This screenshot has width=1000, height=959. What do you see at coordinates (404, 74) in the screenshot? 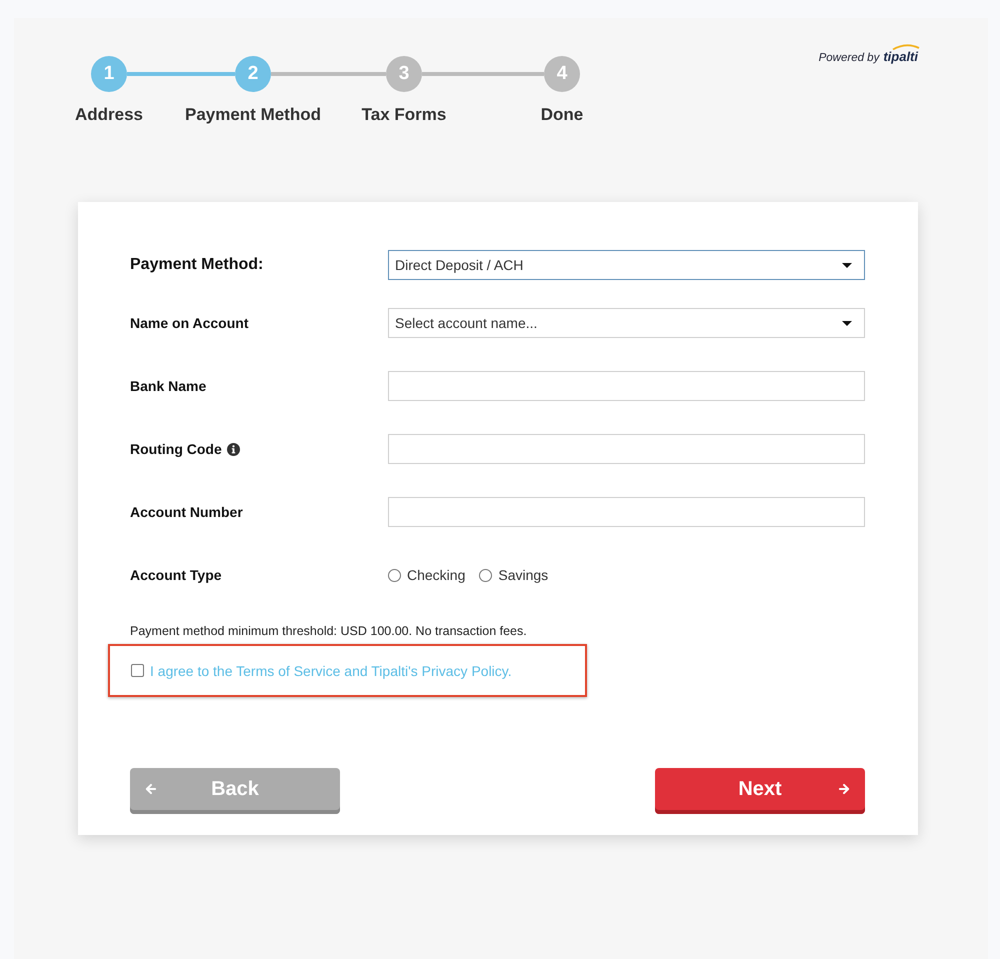
I see `step-number: 3` at bounding box center [404, 74].